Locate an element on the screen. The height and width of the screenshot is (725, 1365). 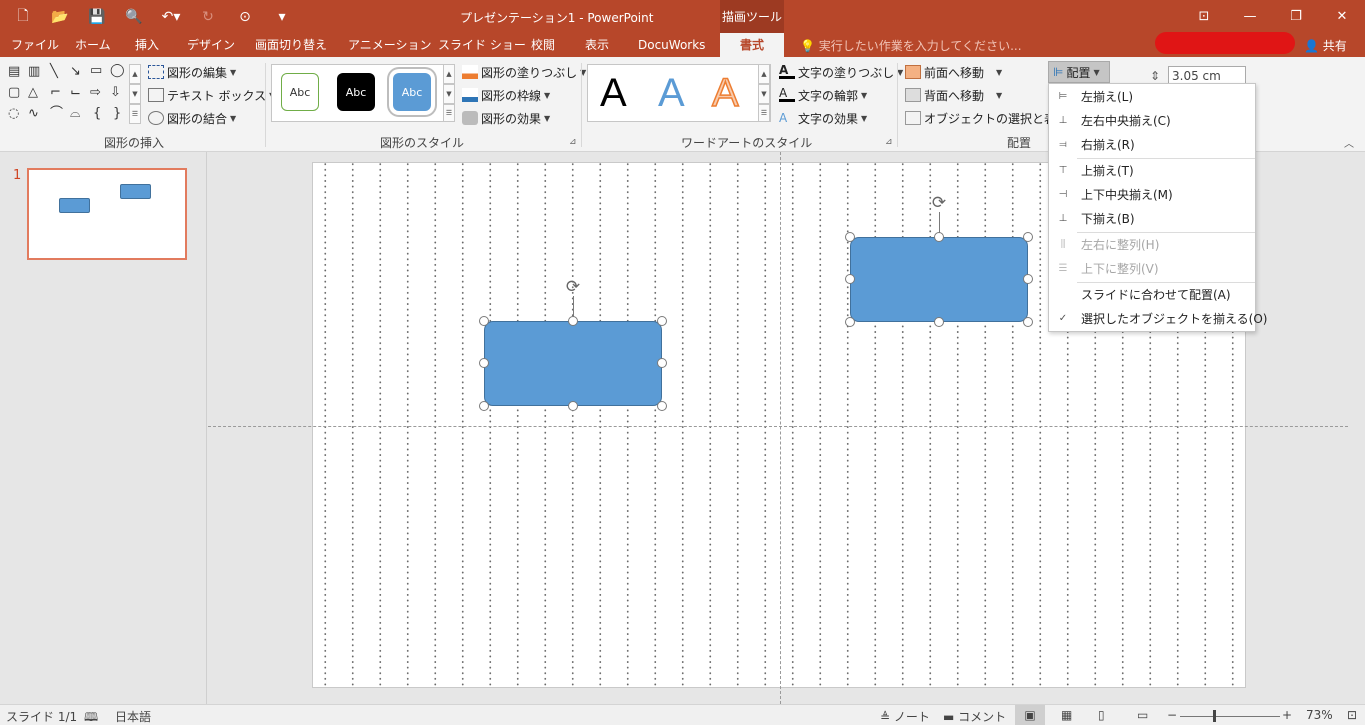
triangle-shape-icon: △ is located at coordinates (33, 93).